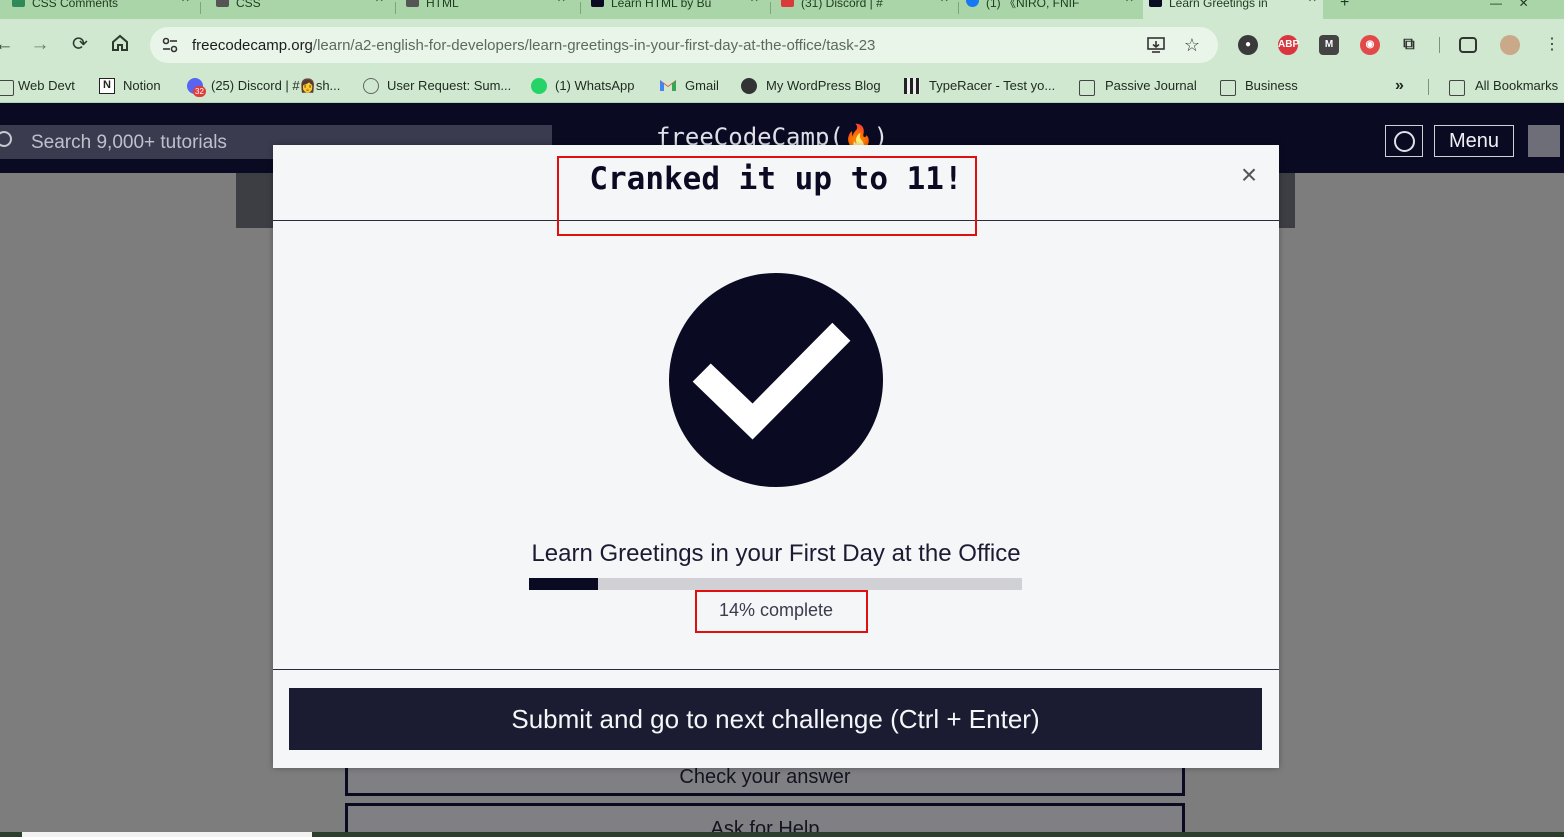 The height and width of the screenshot is (837, 1564). What do you see at coordinates (775, 584) in the screenshot?
I see `progress-bar` at bounding box center [775, 584].